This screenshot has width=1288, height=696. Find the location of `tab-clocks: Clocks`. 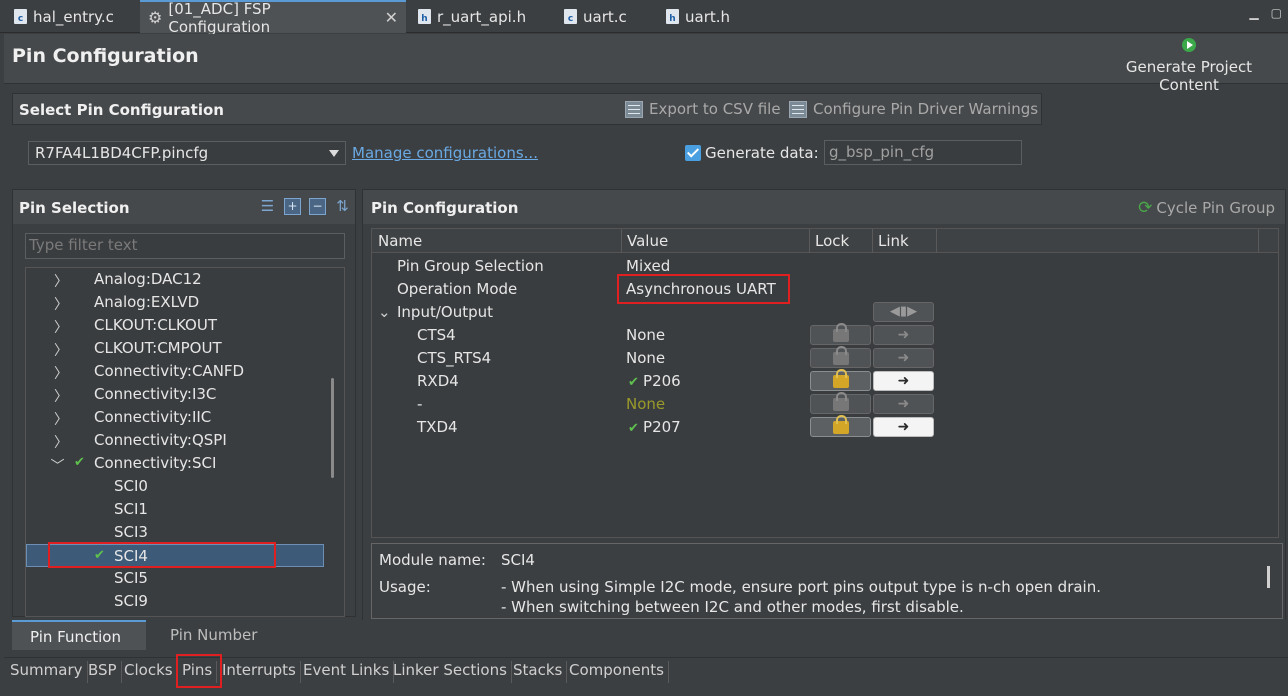

tab-clocks: Clocks is located at coordinates (149, 672).